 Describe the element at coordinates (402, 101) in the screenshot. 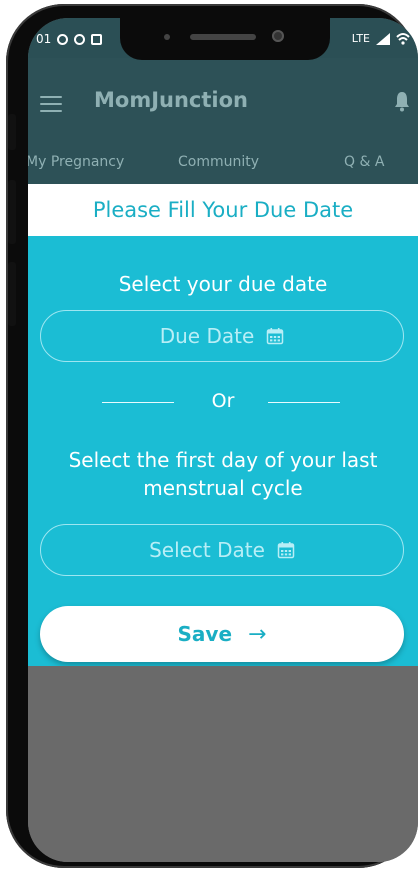

I see `bell-icon` at that location.